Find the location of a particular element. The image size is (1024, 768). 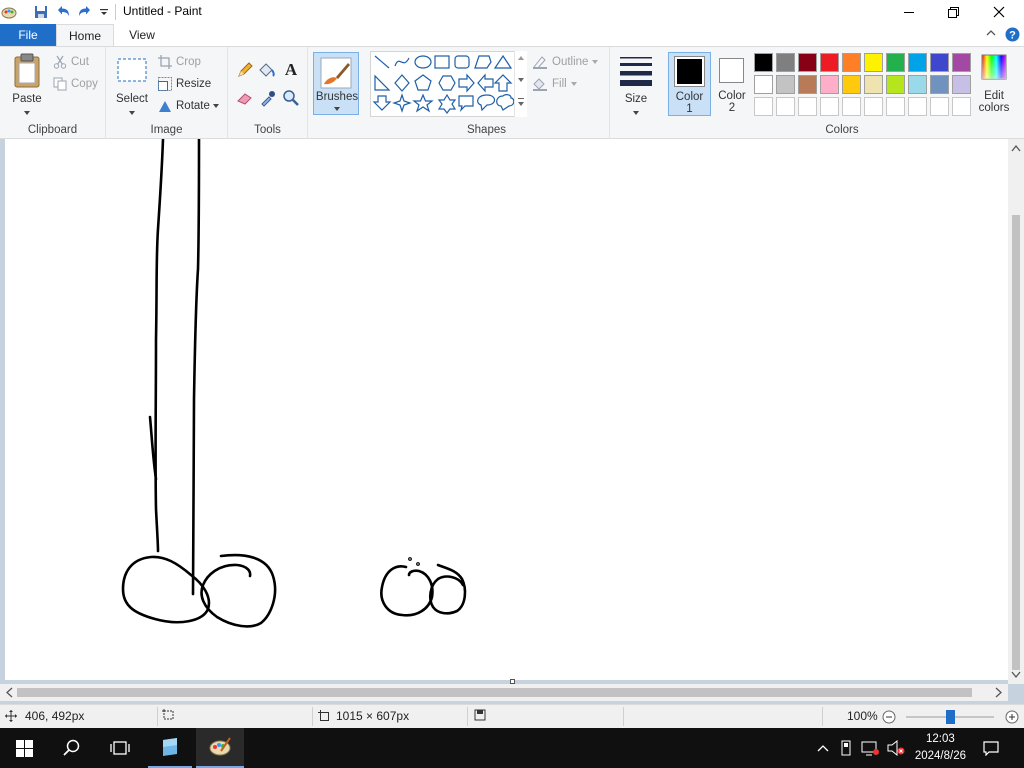

curve-shape-icon is located at coordinates (402, 62).